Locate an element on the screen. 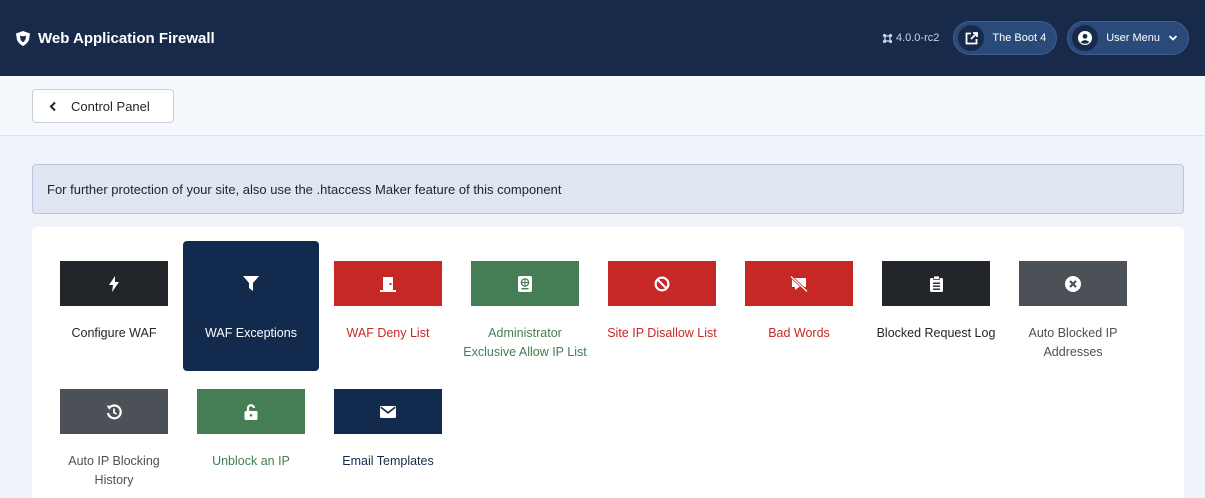  external-link-icon is located at coordinates (971, 38).